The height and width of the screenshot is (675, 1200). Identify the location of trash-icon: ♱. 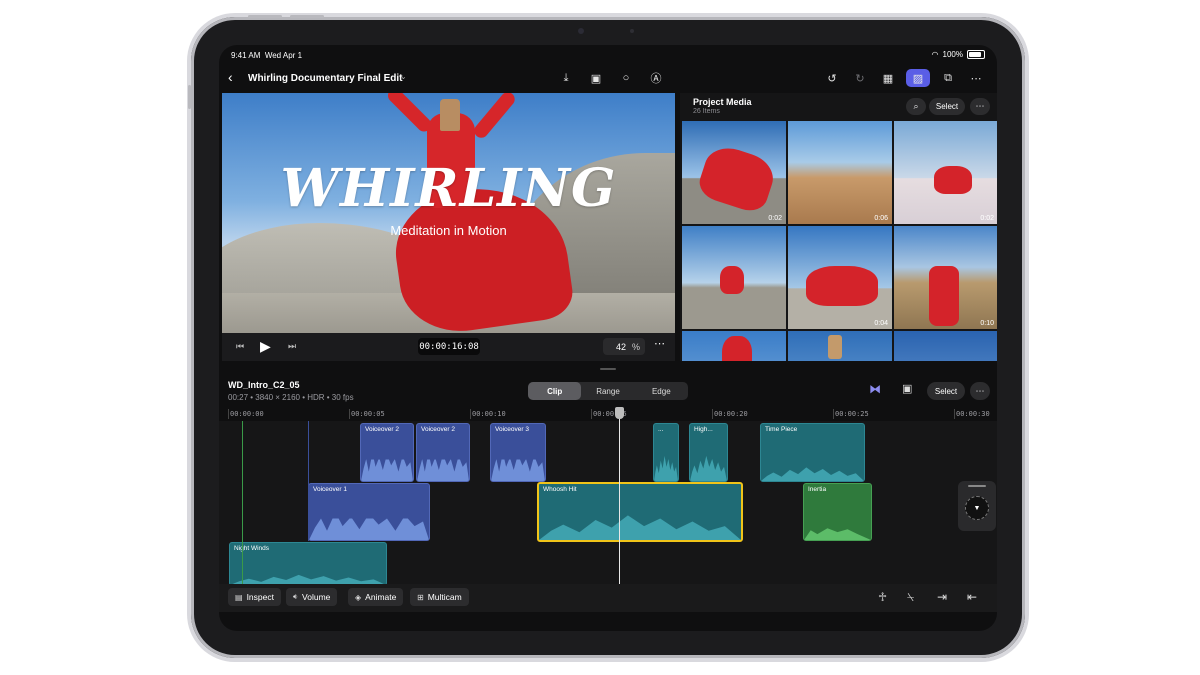
(882, 597).